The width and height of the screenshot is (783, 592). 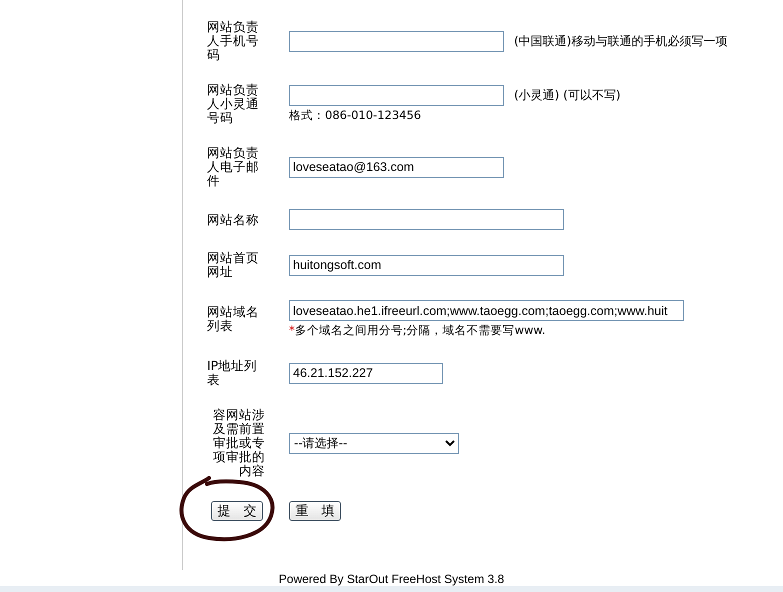 I want to click on text-field: loveseatao.he1.ifreeurl.com;www.taoegg.com;taoegg.com;www.huit, so click(x=486, y=310).